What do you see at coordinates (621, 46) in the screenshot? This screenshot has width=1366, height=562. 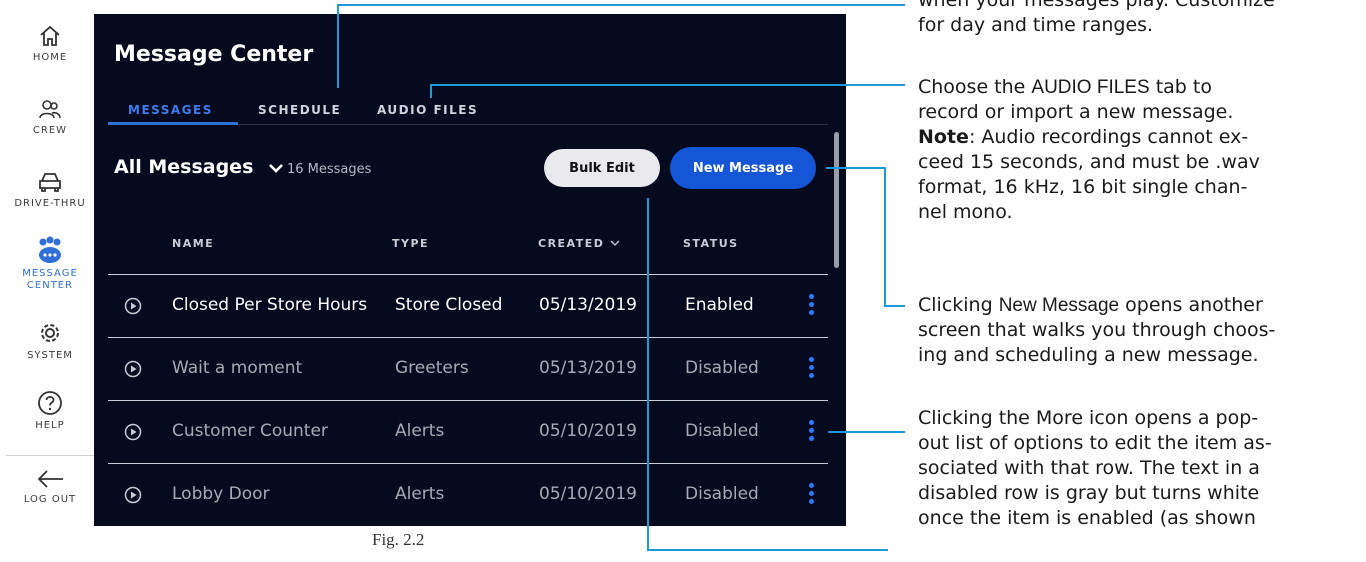 I see `schedule-leader-line` at bounding box center [621, 46].